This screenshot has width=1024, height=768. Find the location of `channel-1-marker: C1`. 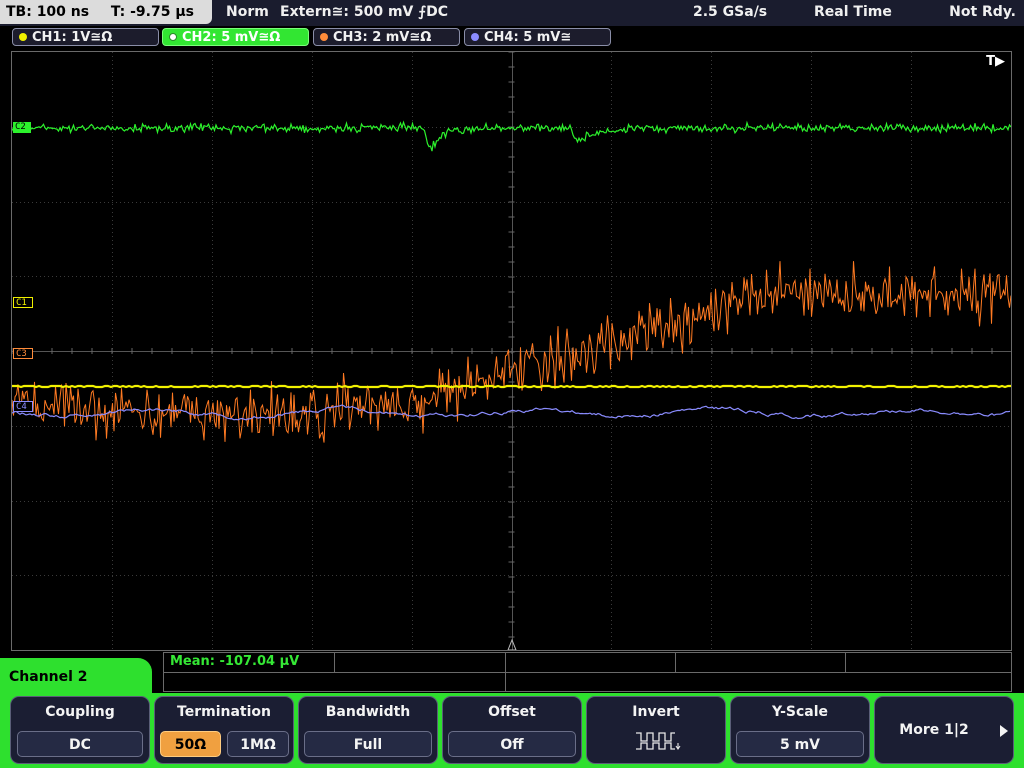

channel-1-marker: C1 is located at coordinates (23, 302).